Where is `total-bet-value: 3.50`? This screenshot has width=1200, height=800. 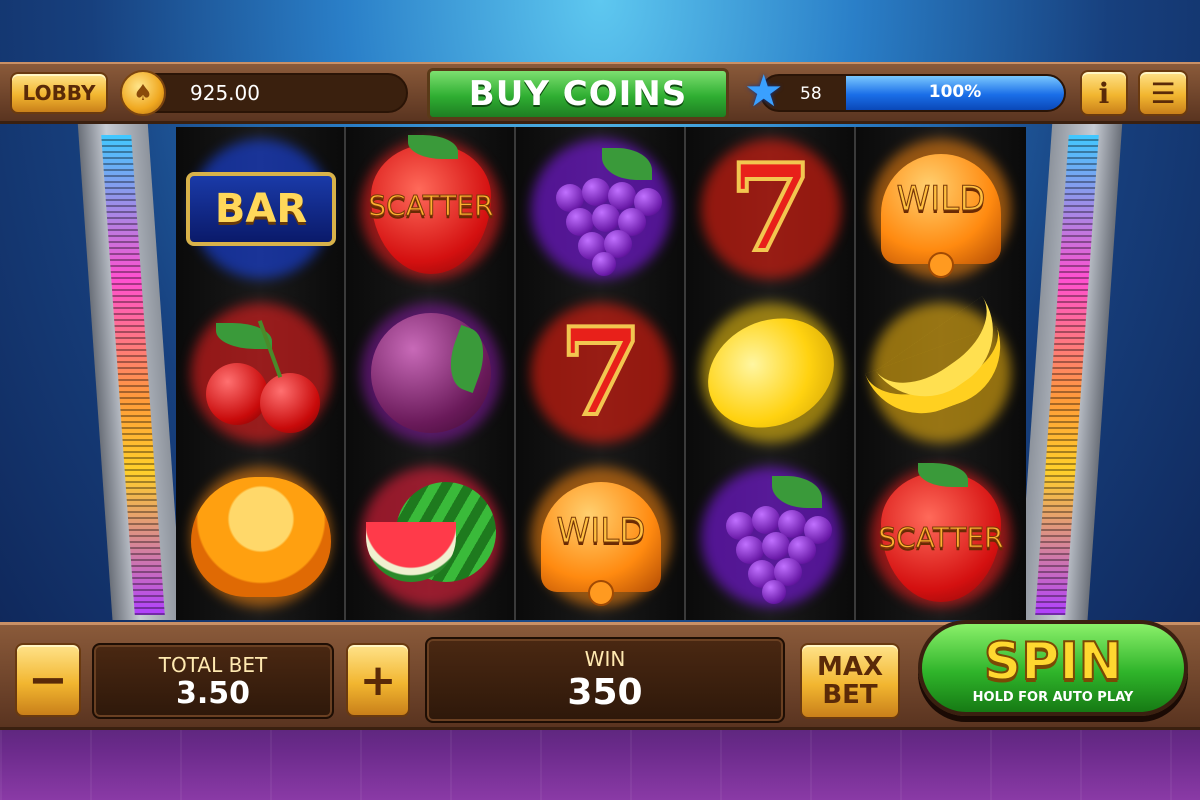
total-bet-value: 3.50 is located at coordinates (213, 693).